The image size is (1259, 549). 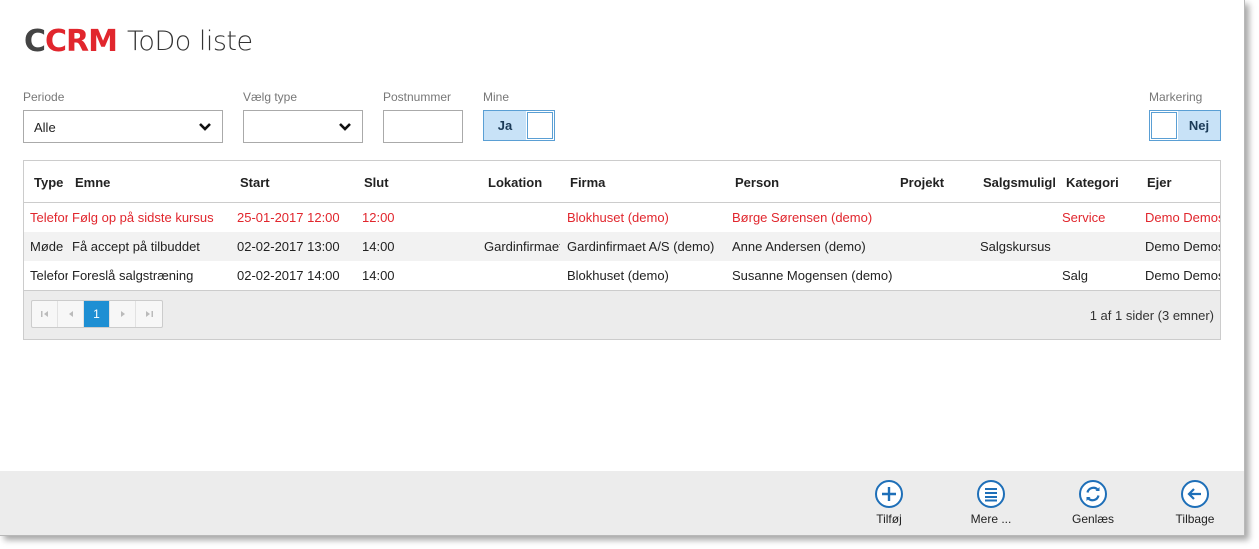 What do you see at coordinates (270, 97) in the screenshot?
I see `type-label: Vælg type` at bounding box center [270, 97].